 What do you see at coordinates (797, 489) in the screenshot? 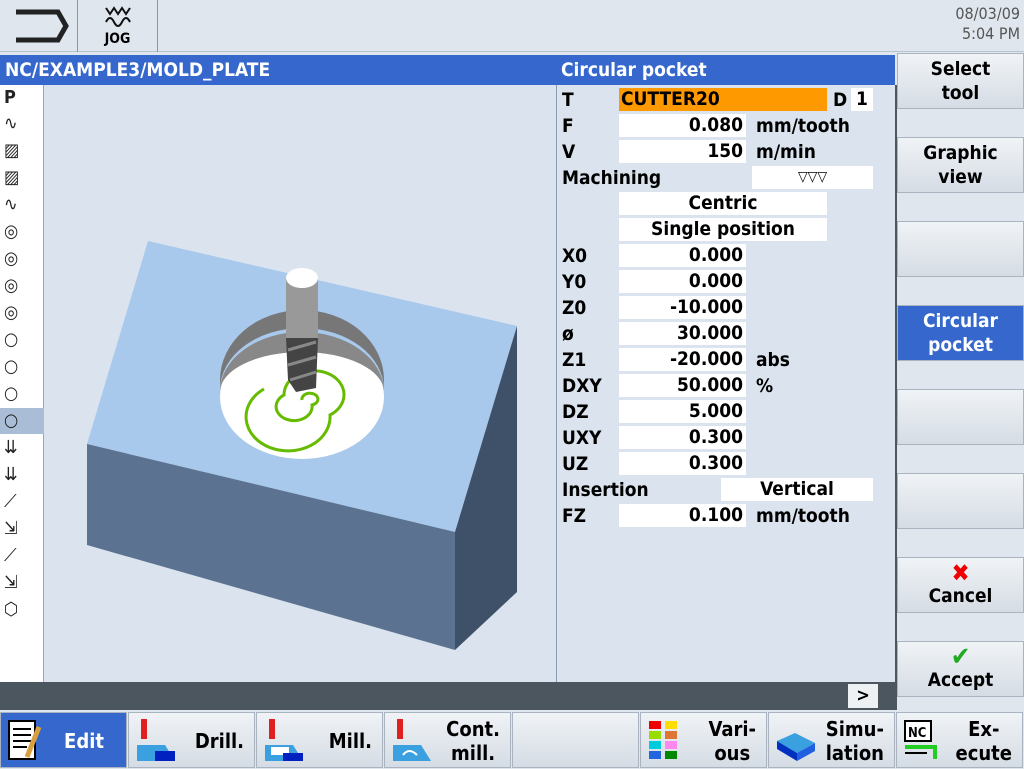
I see `insertion-select: Vertical` at bounding box center [797, 489].